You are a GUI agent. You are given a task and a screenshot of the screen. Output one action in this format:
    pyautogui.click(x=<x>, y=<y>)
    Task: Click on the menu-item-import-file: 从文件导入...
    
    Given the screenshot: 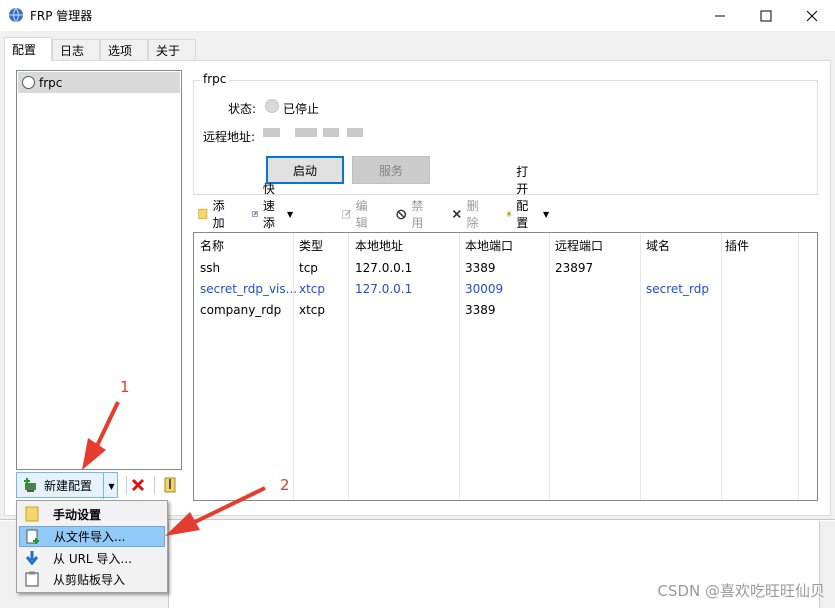 What is the action you would take?
    pyautogui.click(x=92, y=536)
    